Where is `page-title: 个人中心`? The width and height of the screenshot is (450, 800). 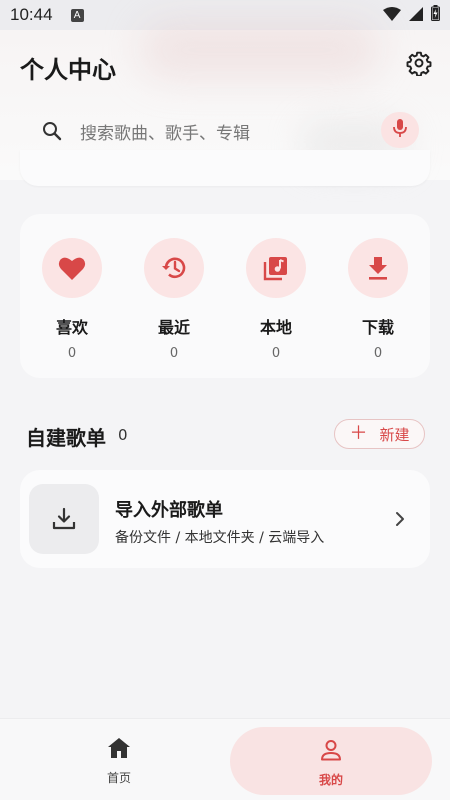 page-title: 个人中心 is located at coordinates (68, 70).